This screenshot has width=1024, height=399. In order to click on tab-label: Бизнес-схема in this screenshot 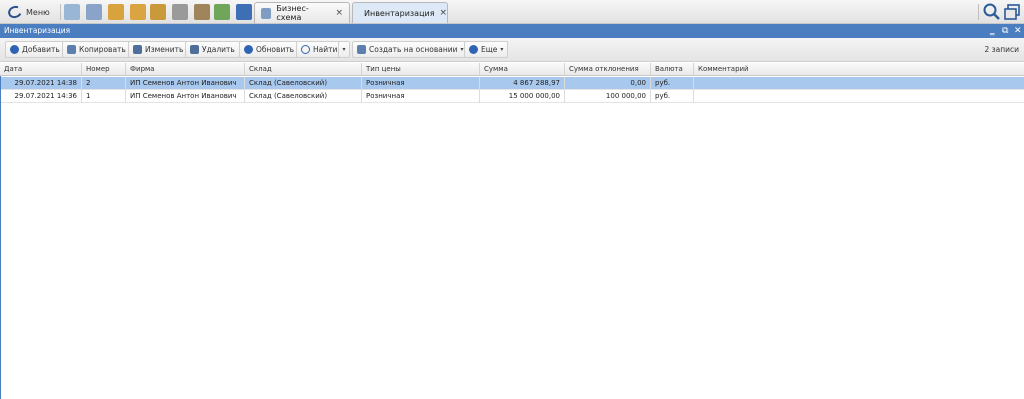, I will do `click(292, 13)`.